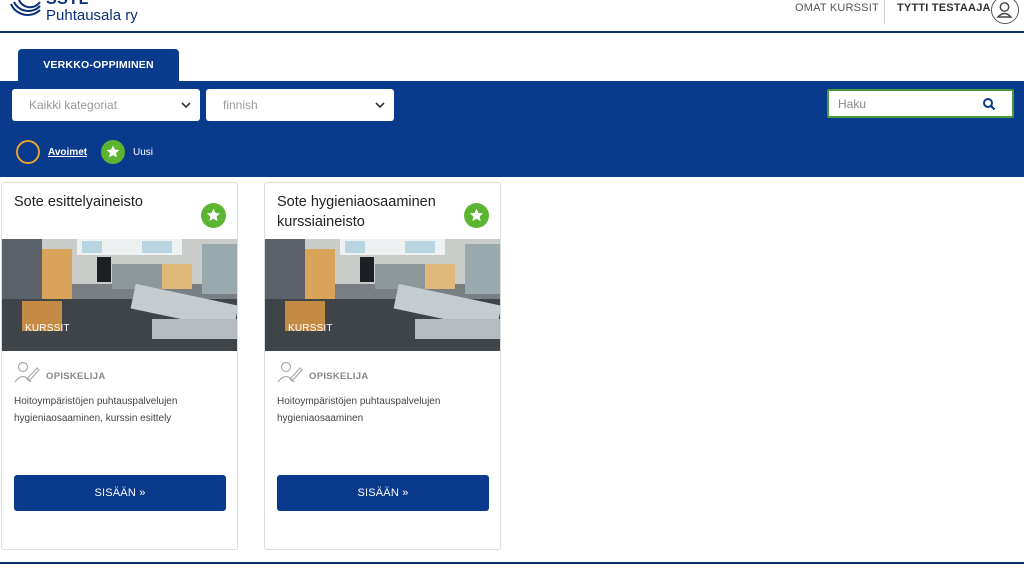 This screenshot has width=1024, height=576. What do you see at coordinates (837, 8) in the screenshot?
I see `my-courses-link: OMAT KURSSIT` at bounding box center [837, 8].